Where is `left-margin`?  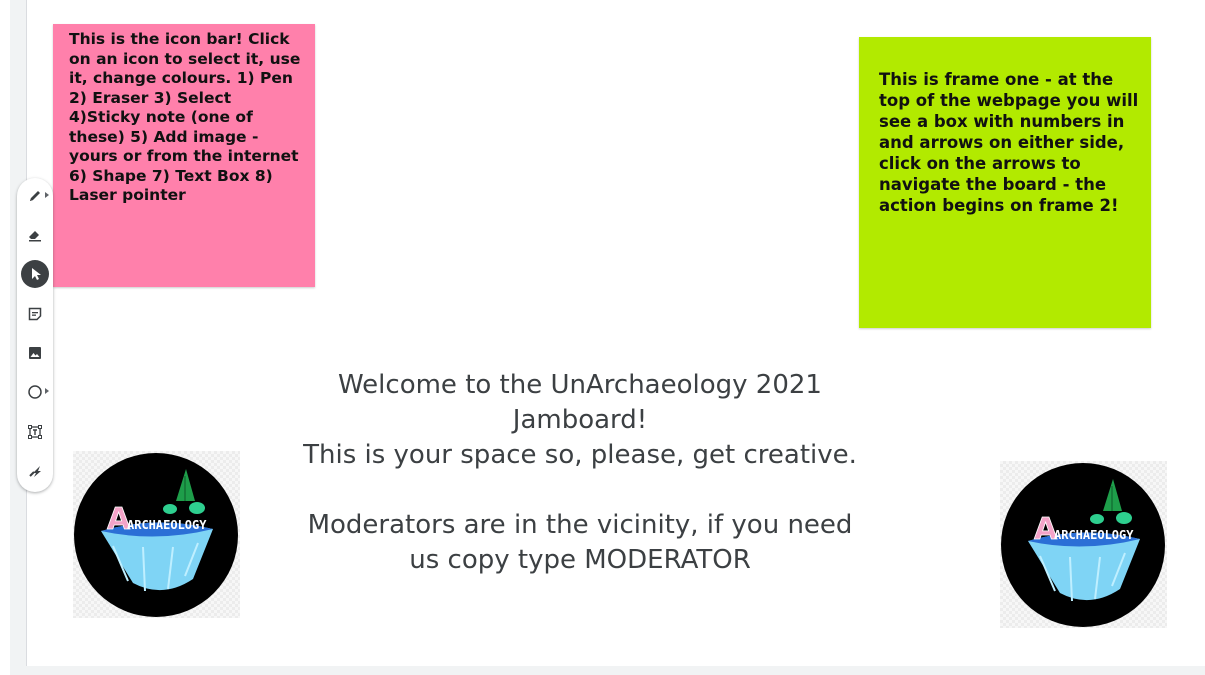 left-margin is located at coordinates (5, 337).